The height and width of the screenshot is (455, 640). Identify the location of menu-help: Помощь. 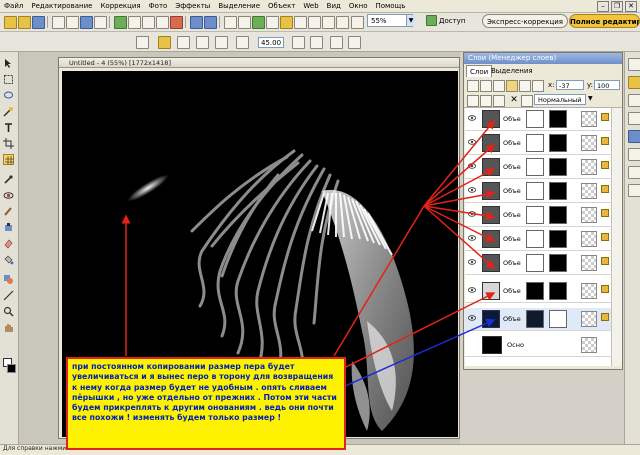
(390, 6).